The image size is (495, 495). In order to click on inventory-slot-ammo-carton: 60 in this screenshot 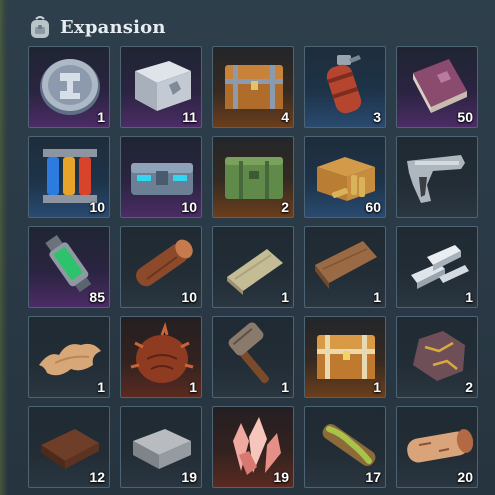, I will do `click(345, 177)`.